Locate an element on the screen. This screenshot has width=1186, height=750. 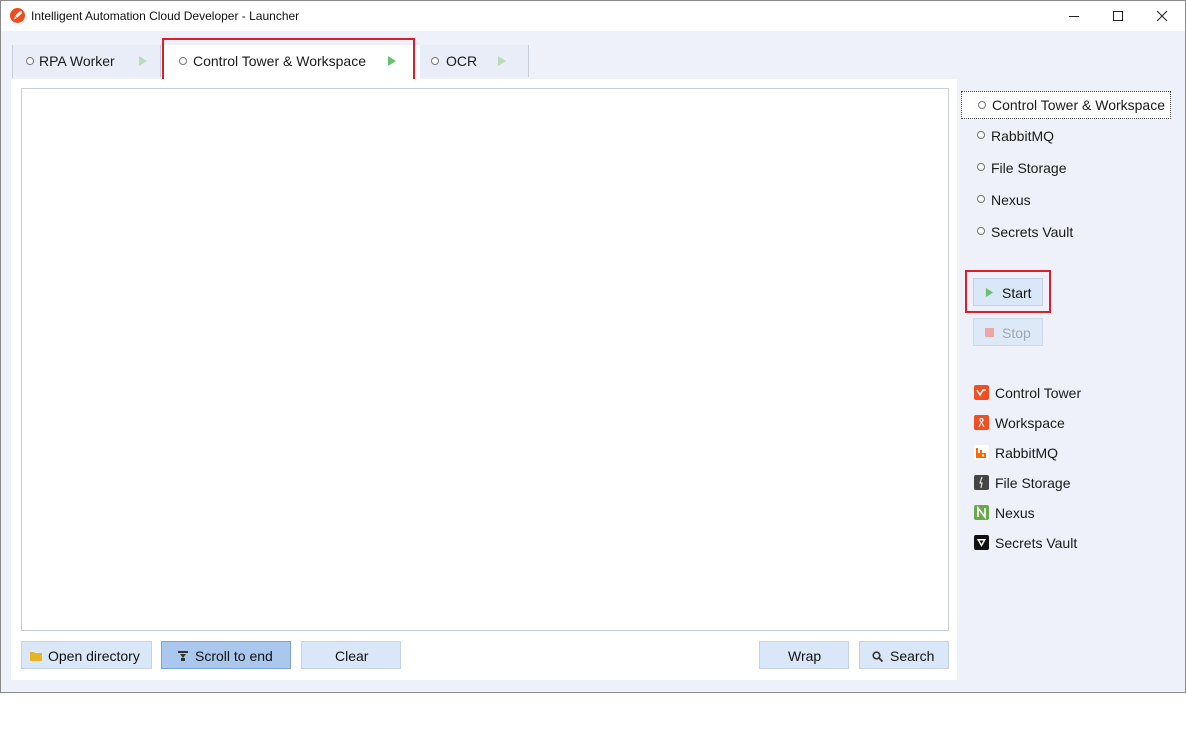
wrap-button: Wrap is located at coordinates (804, 655).